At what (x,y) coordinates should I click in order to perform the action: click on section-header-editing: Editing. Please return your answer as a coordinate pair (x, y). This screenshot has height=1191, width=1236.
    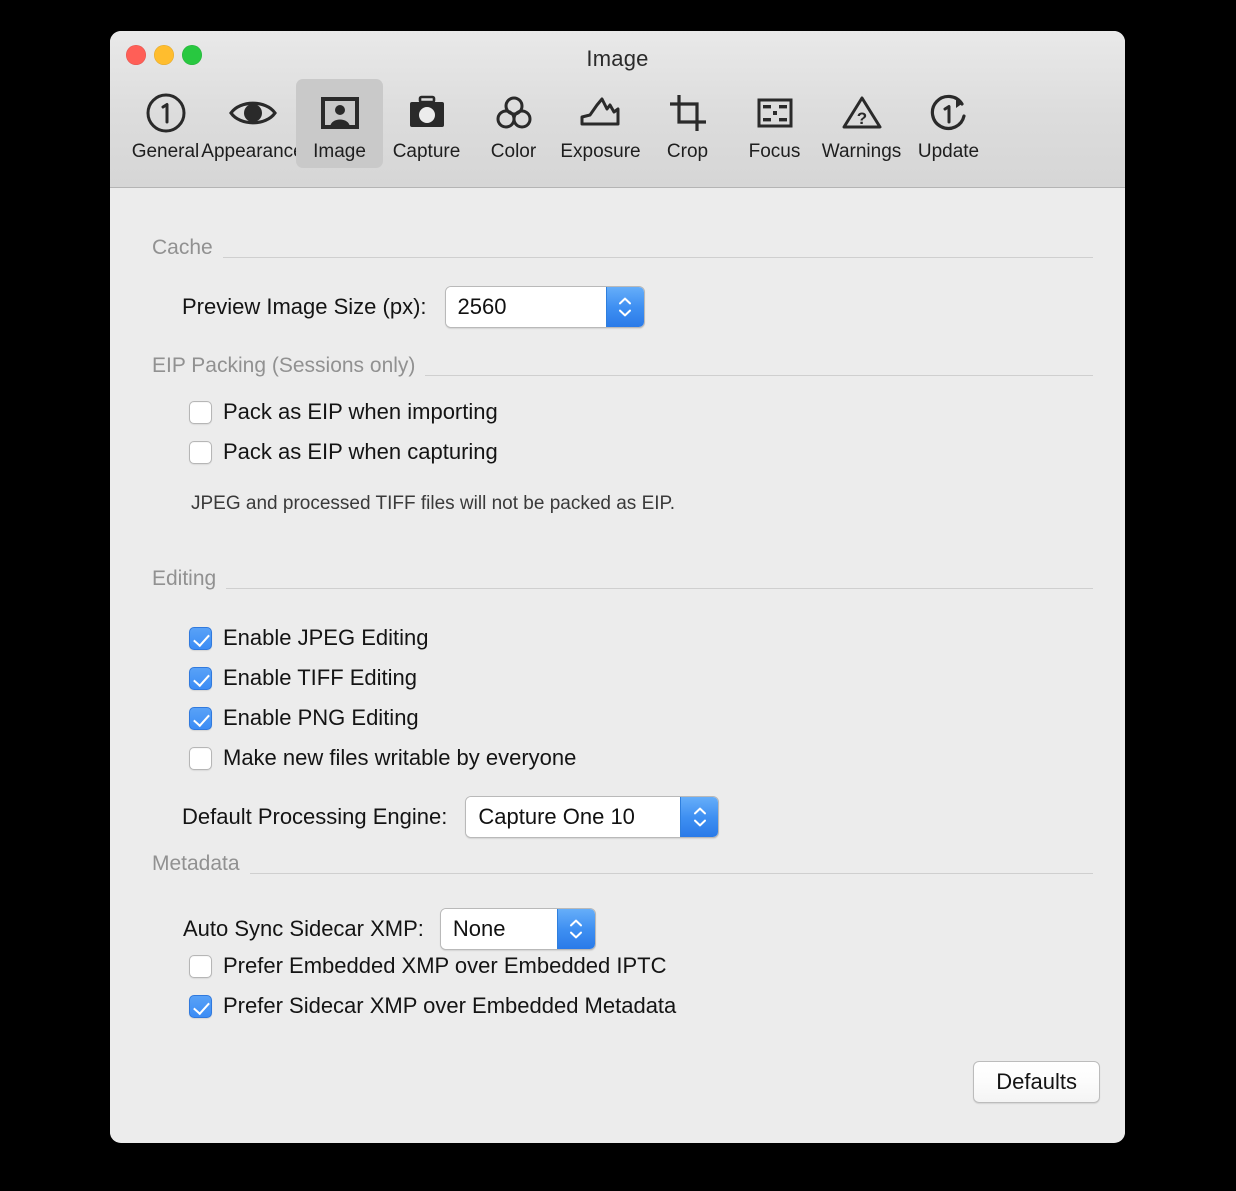
    Looking at the image, I should click on (622, 579).